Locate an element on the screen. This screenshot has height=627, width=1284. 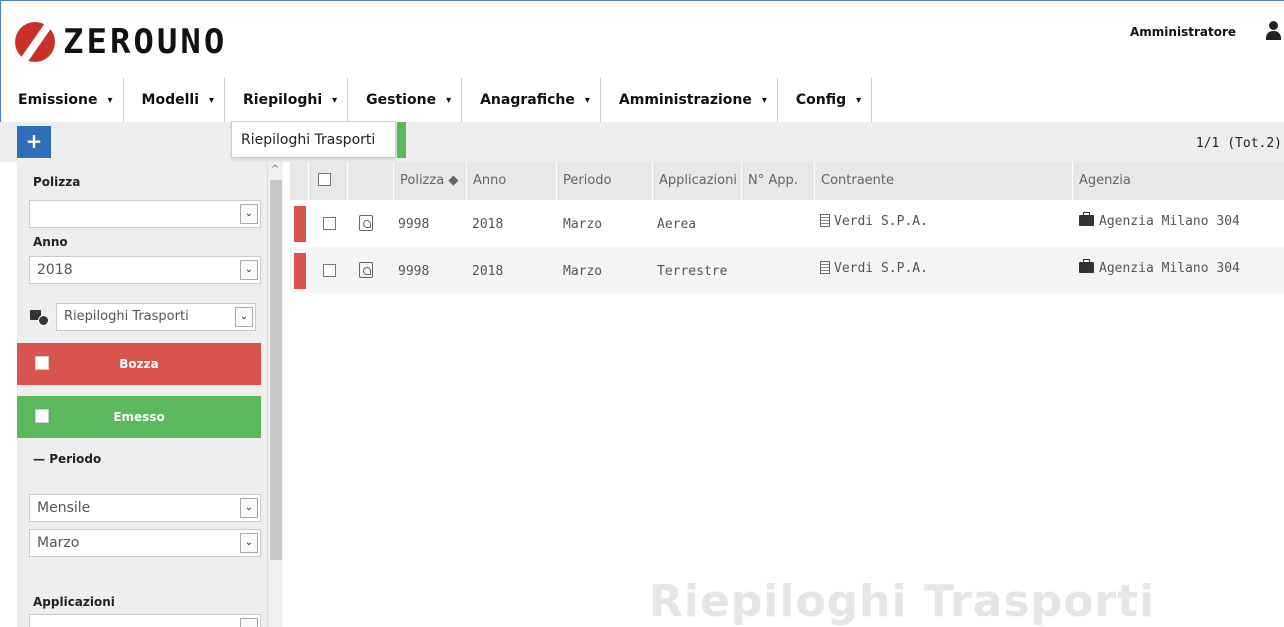
sidebar-scrollbar: ^ is located at coordinates (275, 394).